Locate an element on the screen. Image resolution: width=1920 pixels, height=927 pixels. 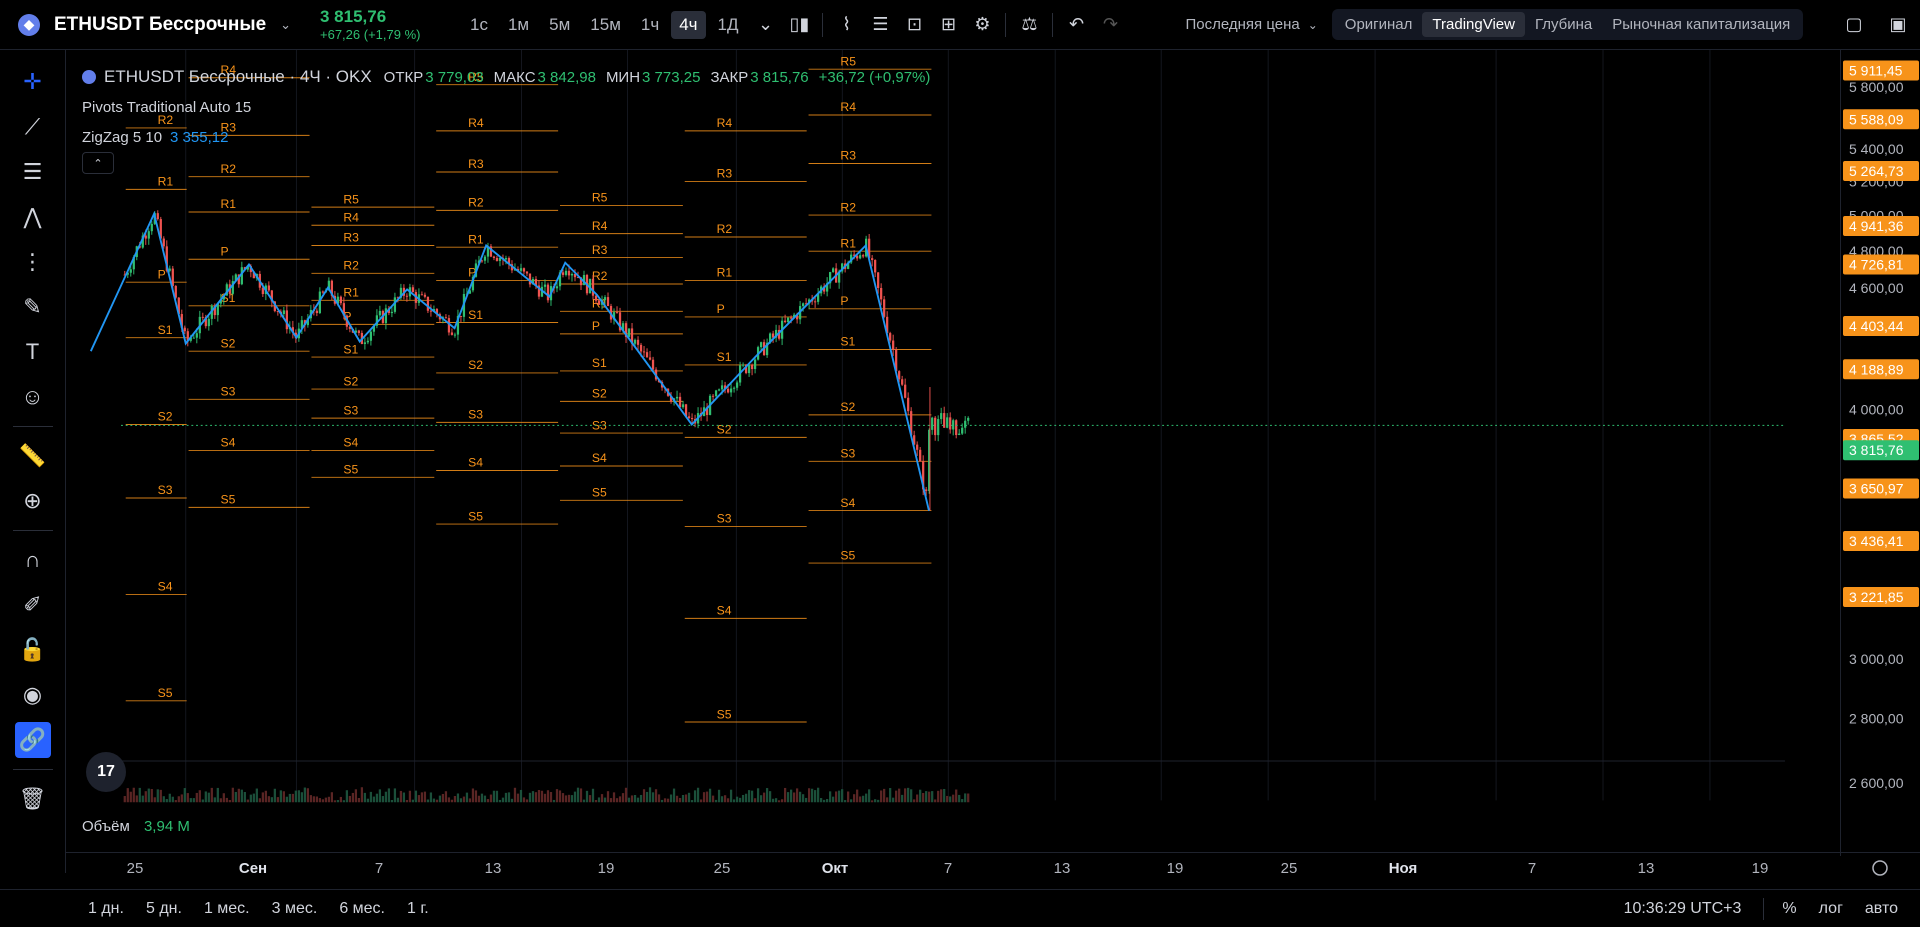
pivot-label-S3: S3 is located at coordinates (165, 490).